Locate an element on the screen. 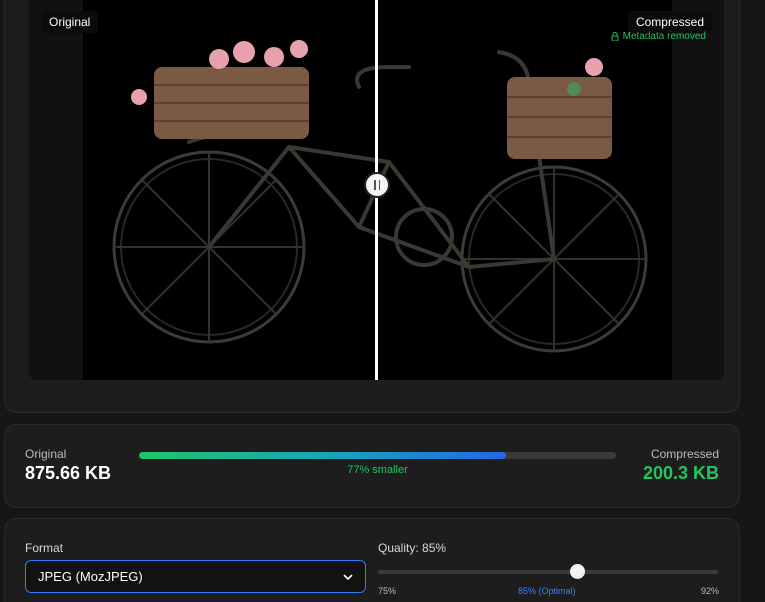 Image resolution: width=765 pixels, height=602 pixels. original-size-value: 875.66 KB is located at coordinates (68, 473).